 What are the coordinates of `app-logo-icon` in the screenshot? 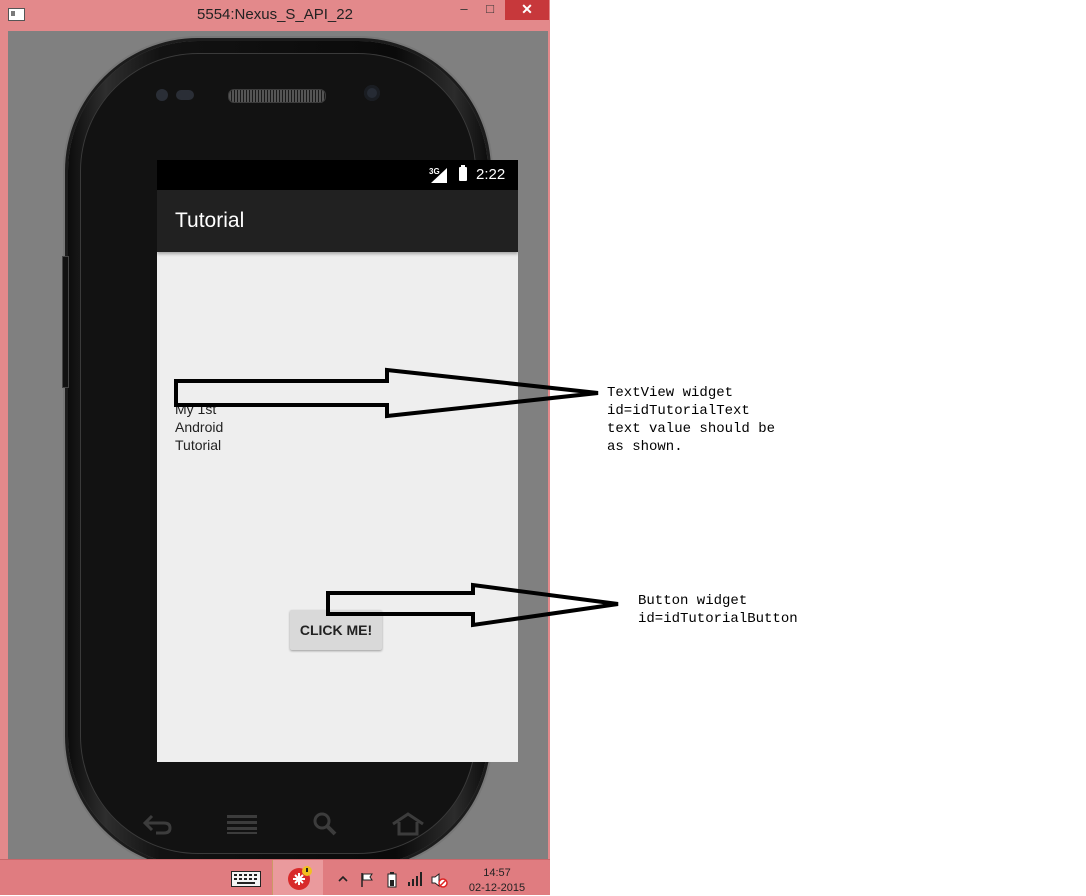 It's located at (300, 878).